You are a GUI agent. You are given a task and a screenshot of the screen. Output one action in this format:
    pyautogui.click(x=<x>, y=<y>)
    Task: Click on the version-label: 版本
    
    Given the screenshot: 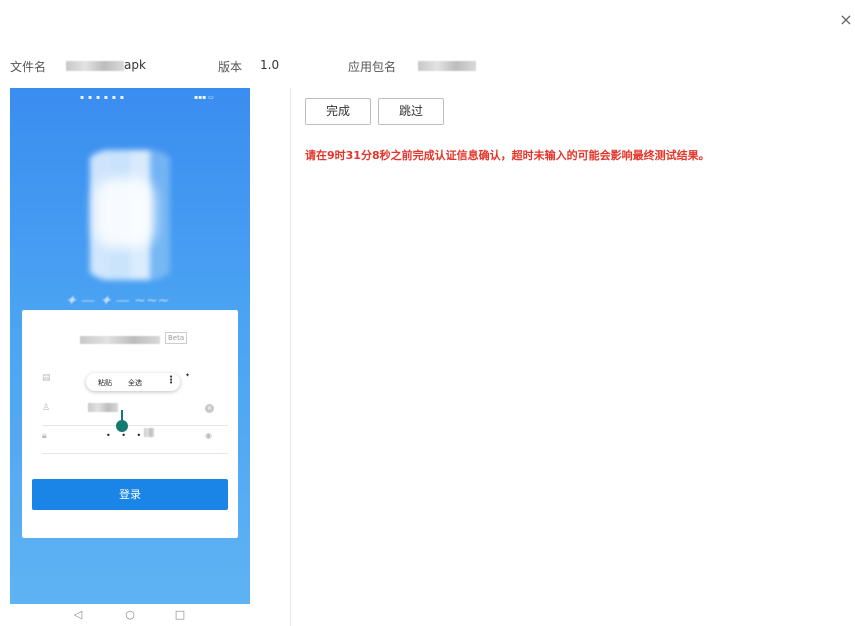 What is the action you would take?
    pyautogui.click(x=230, y=67)
    